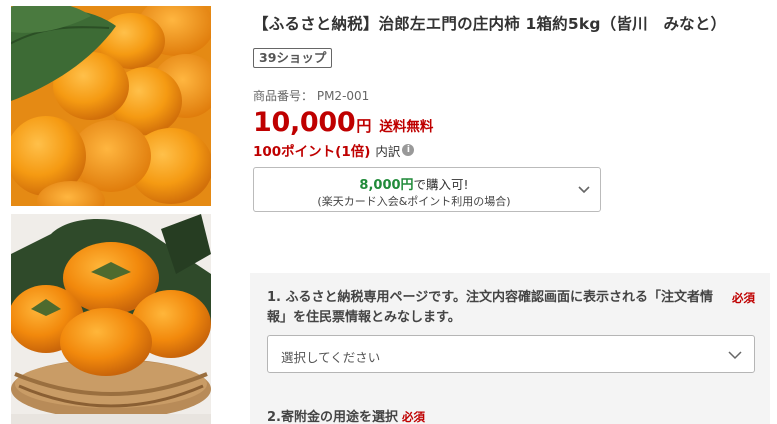 The height and width of the screenshot is (424, 777). What do you see at coordinates (490, 24) in the screenshot?
I see `product-title: 【ふるさと納税】治郎左エ門の庄内柿 1箱約5kg（皆川 みなと）` at bounding box center [490, 24].